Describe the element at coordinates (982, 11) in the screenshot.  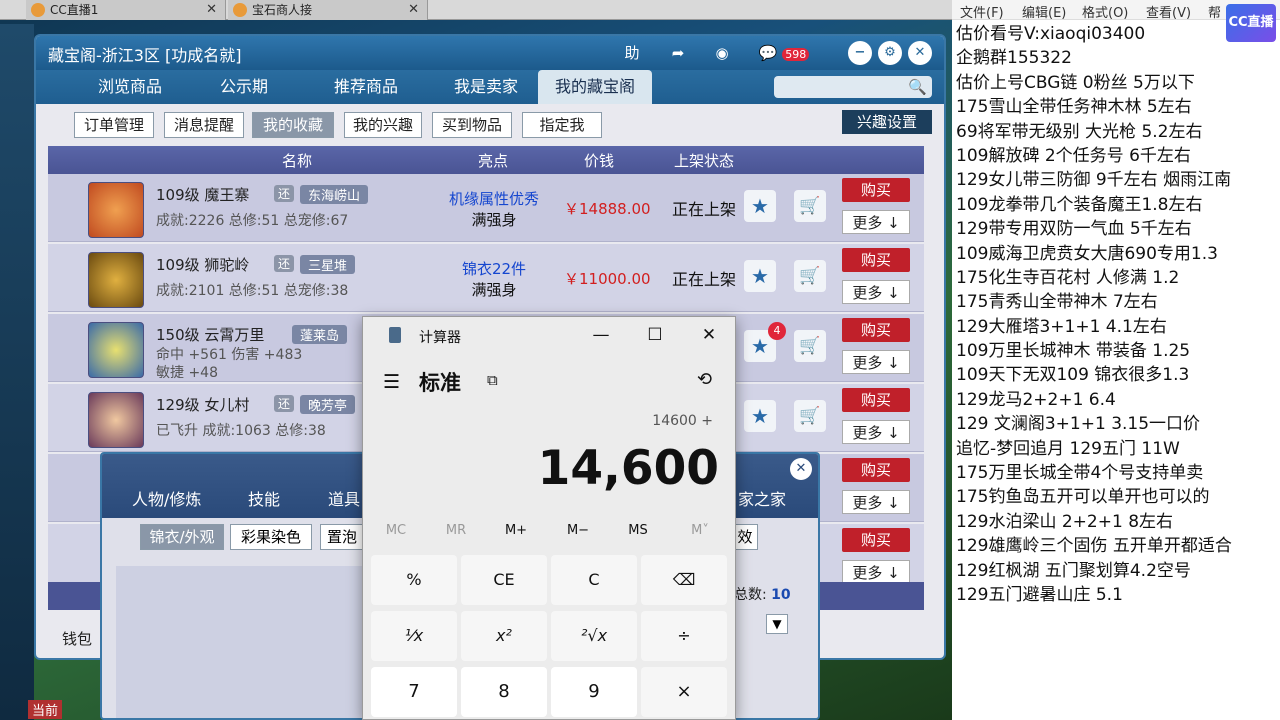
I see `menu-file: 文件(F)` at that location.